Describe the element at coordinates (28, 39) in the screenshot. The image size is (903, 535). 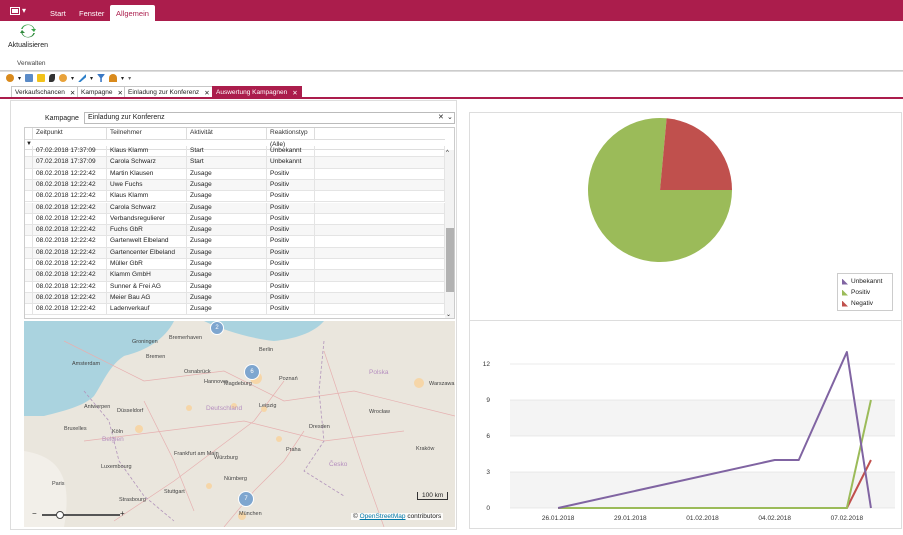
I see `refresh-button: Aktualisieren` at that location.